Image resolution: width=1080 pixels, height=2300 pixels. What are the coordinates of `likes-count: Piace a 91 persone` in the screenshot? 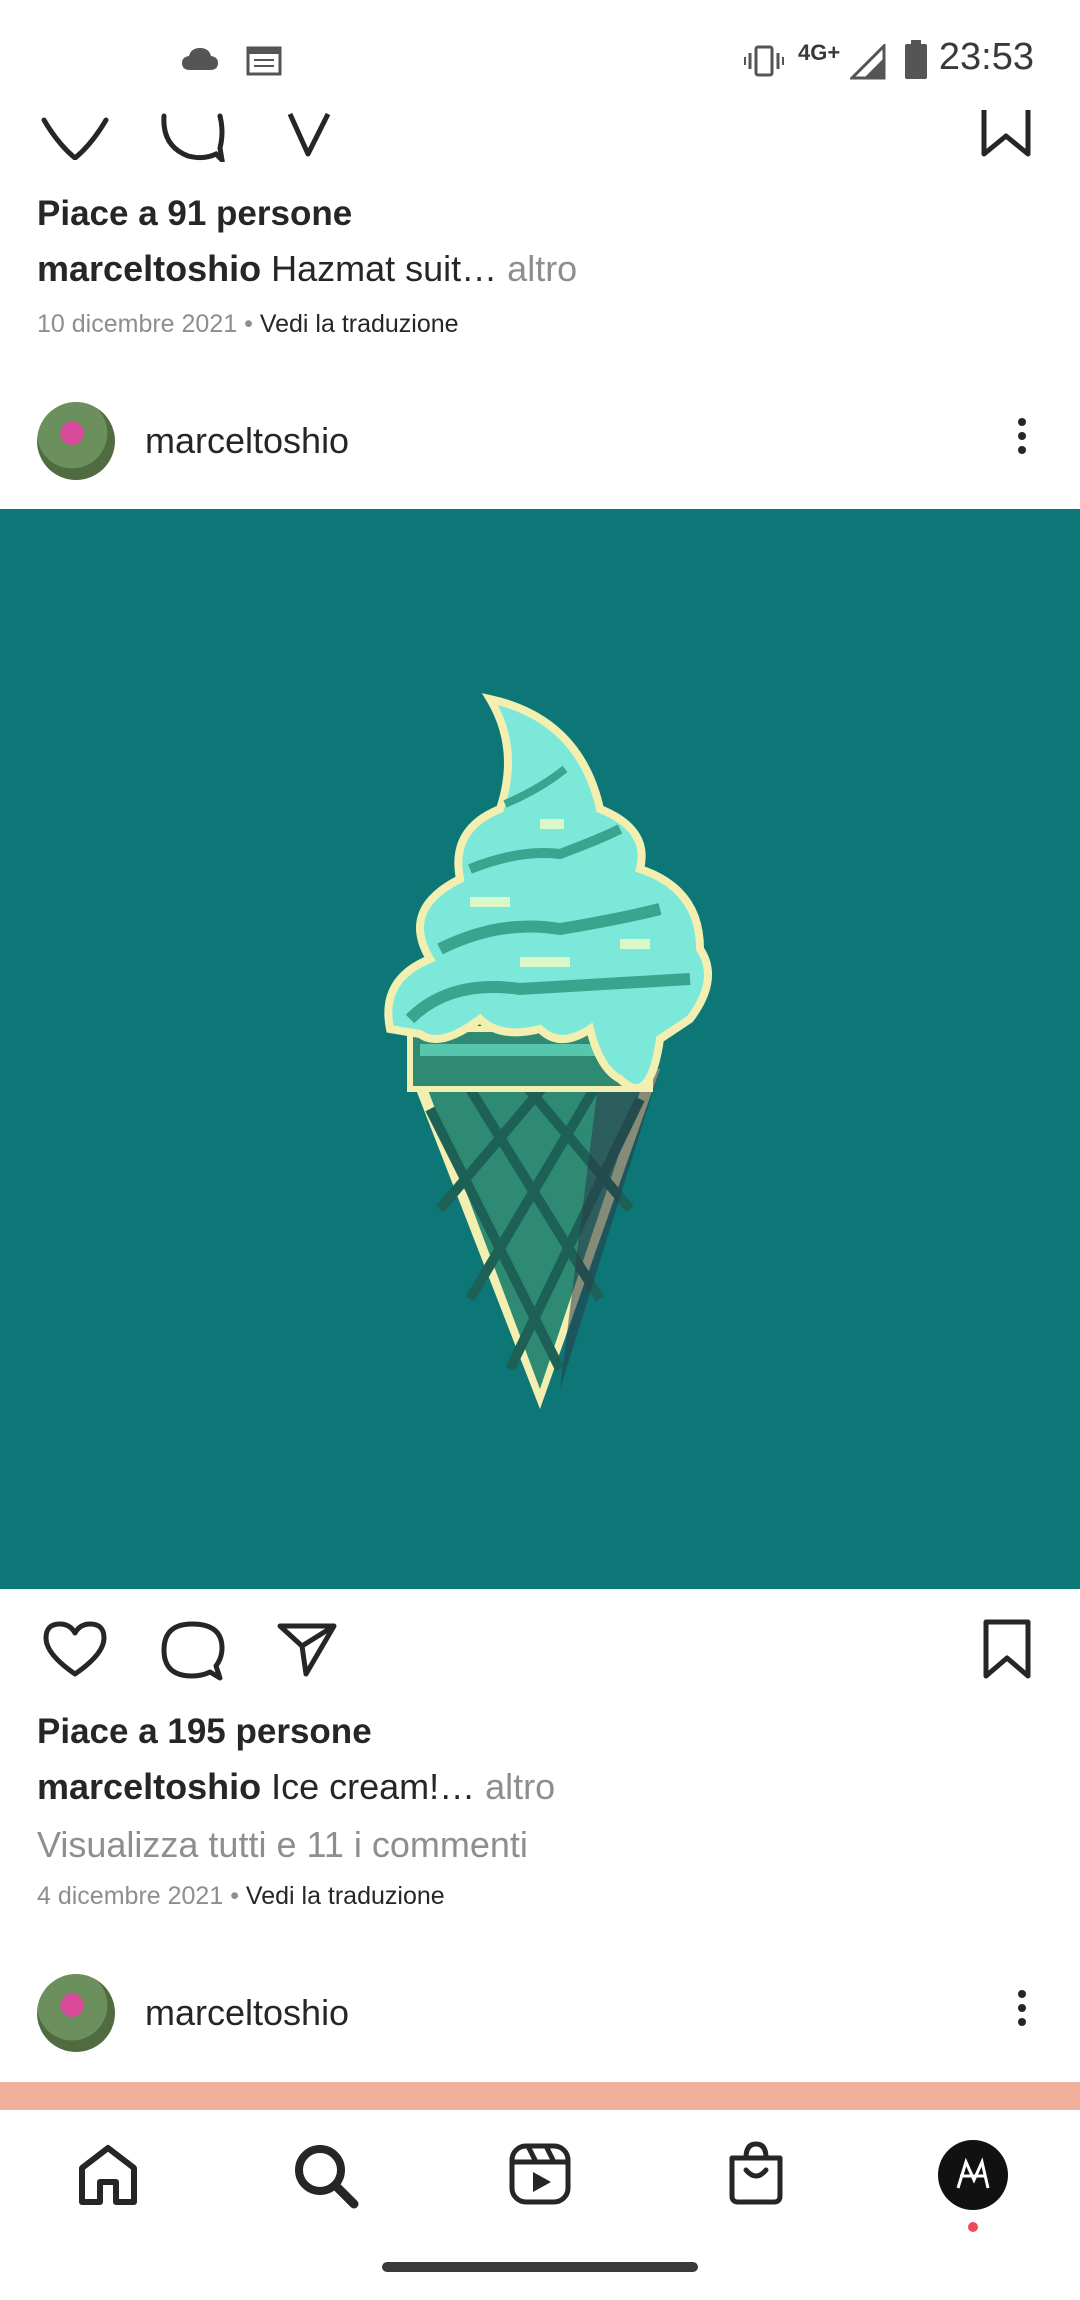 It's located at (194, 214).